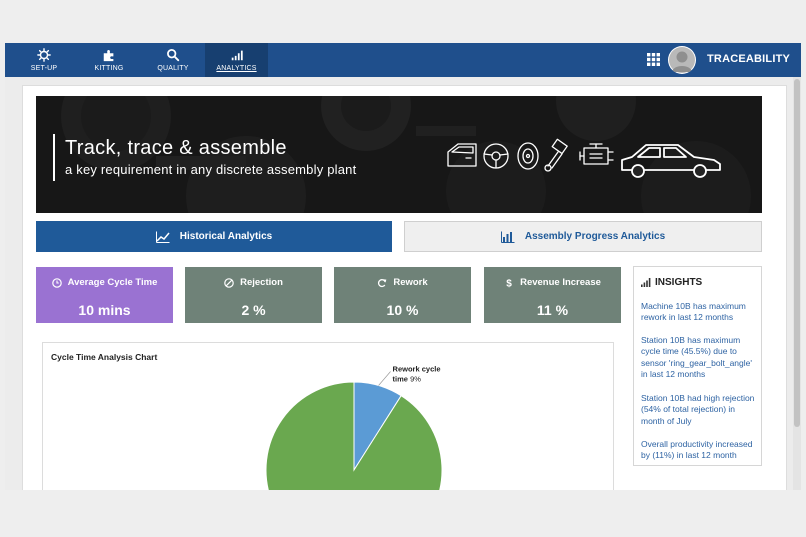  I want to click on kpi-rework-label: Rework, so click(410, 282).